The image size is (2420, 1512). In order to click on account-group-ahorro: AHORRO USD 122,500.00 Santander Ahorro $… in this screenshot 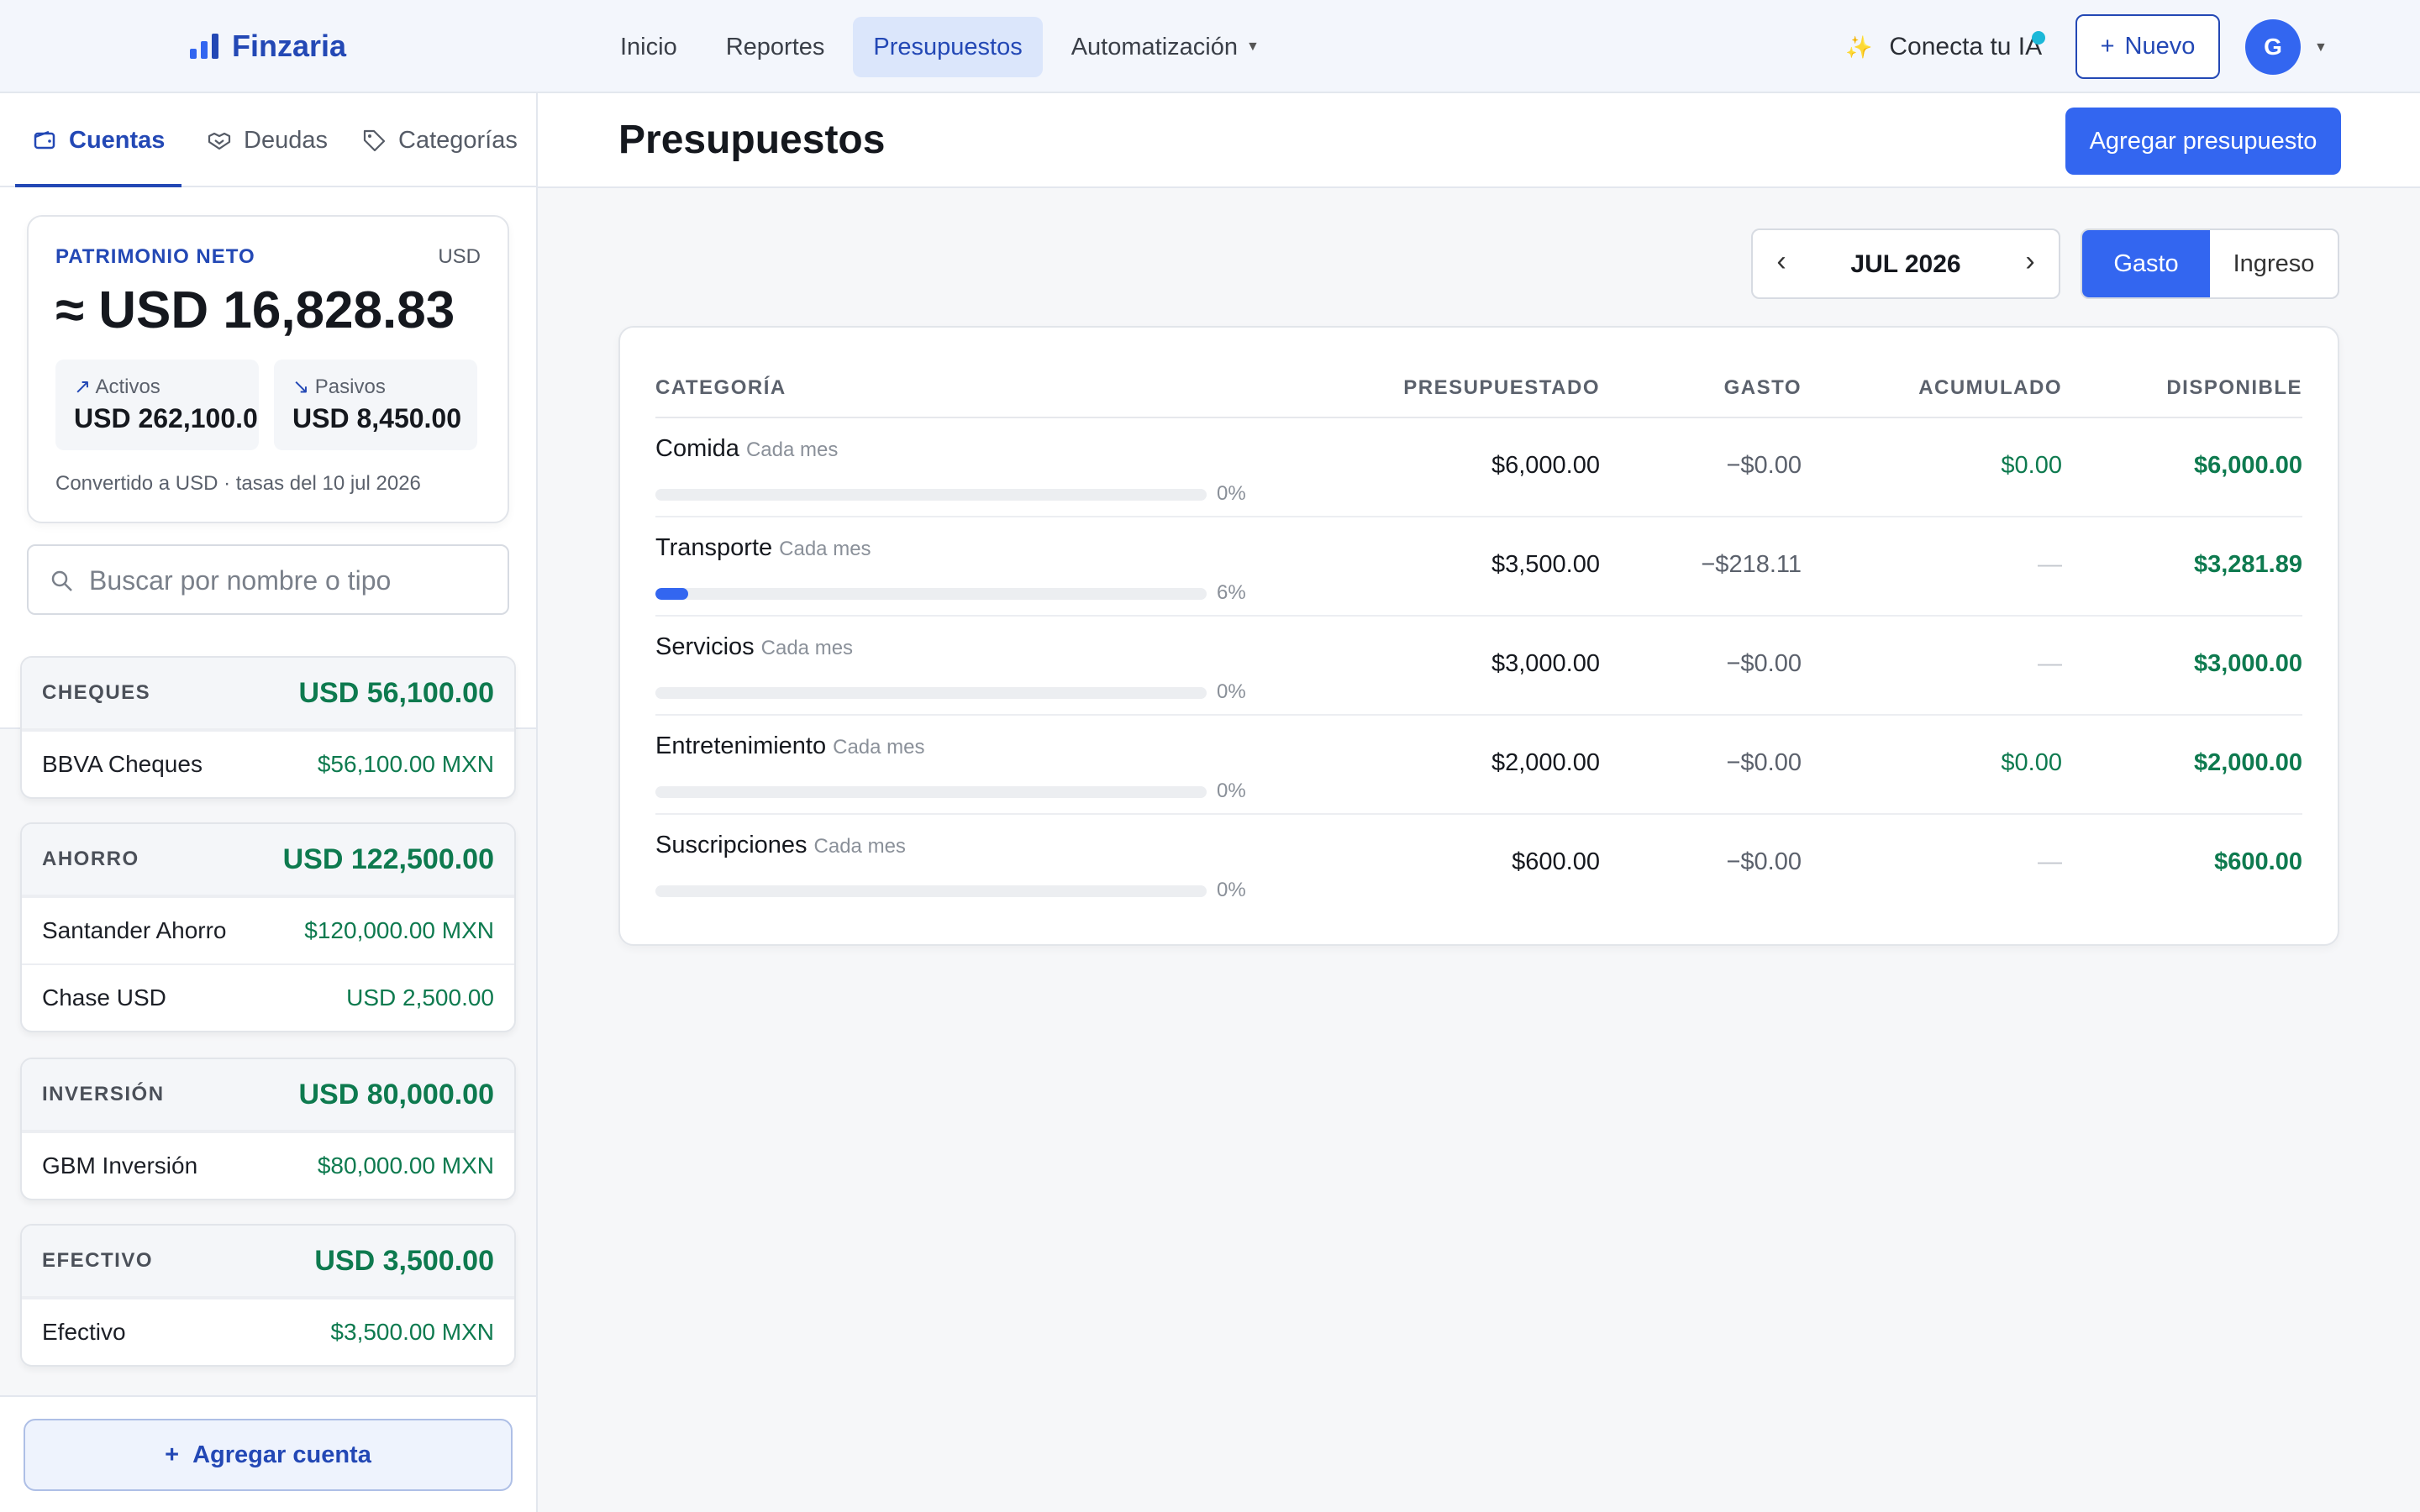, I will do `click(268, 927)`.